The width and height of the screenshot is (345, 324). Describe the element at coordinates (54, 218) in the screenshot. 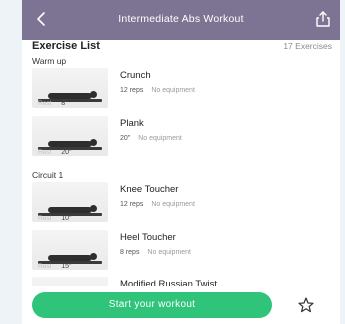

I see `rest-row: Rest 10"` at that location.